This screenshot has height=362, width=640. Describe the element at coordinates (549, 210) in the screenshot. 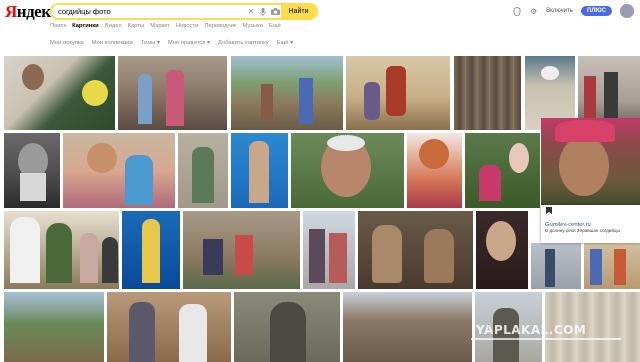

I see `bookmark-icon` at that location.